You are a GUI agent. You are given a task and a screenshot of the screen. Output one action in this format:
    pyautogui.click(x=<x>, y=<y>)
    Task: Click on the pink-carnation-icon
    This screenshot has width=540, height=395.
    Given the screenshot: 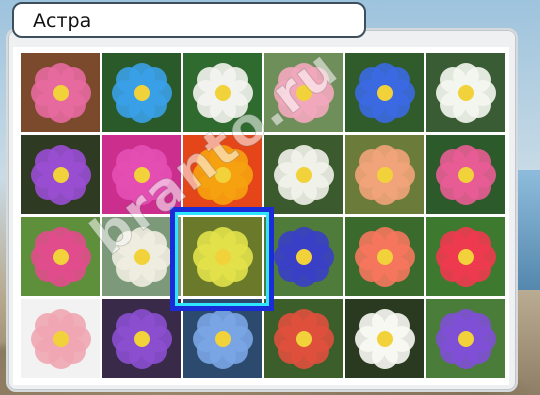 What is the action you would take?
    pyautogui.click(x=60, y=256)
    